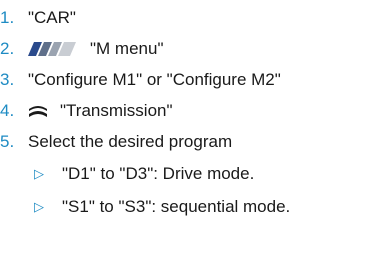 The image size is (383, 255). Describe the element at coordinates (7, 17) in the screenshot. I see `step-number: 1.` at that location.